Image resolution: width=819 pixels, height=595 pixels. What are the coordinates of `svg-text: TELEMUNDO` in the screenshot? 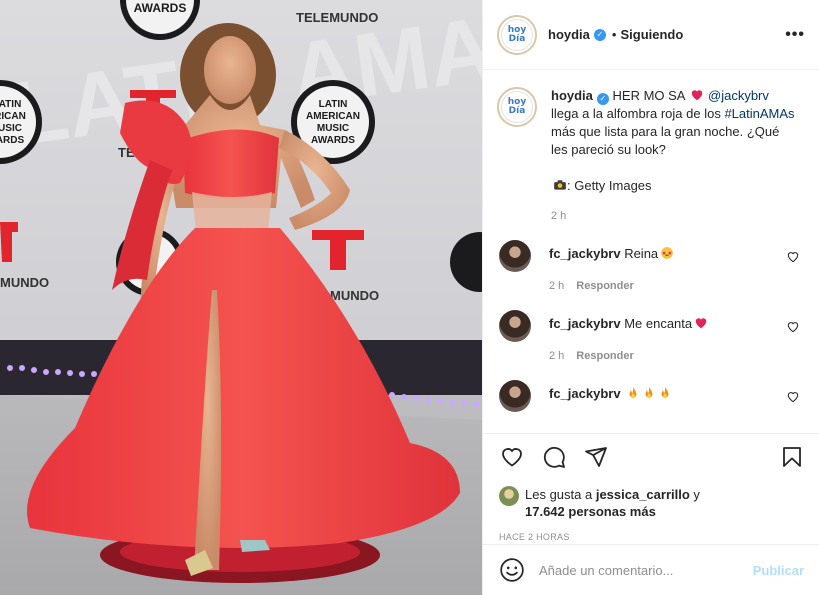 It's located at (337, 17).